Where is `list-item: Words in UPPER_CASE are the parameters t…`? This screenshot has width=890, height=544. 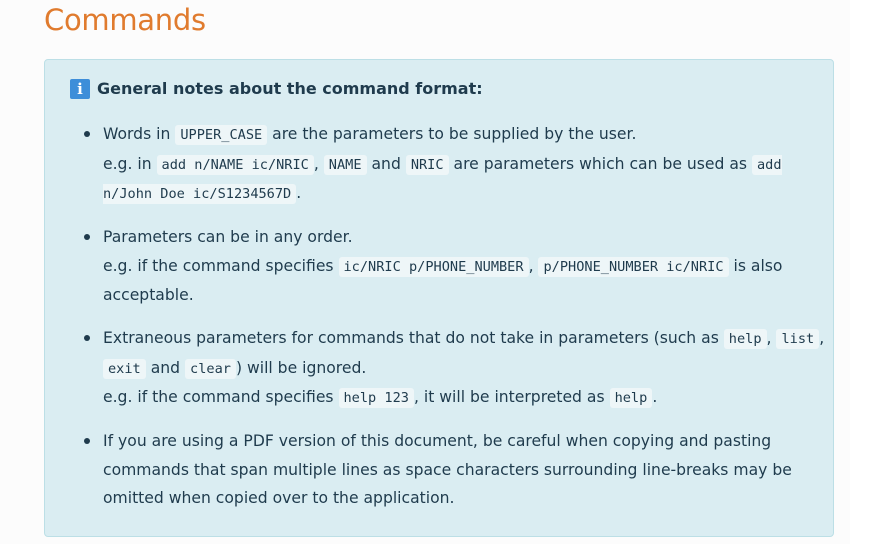
list-item: Words in UPPER_CASE are the parameters t… is located at coordinates (454, 164).